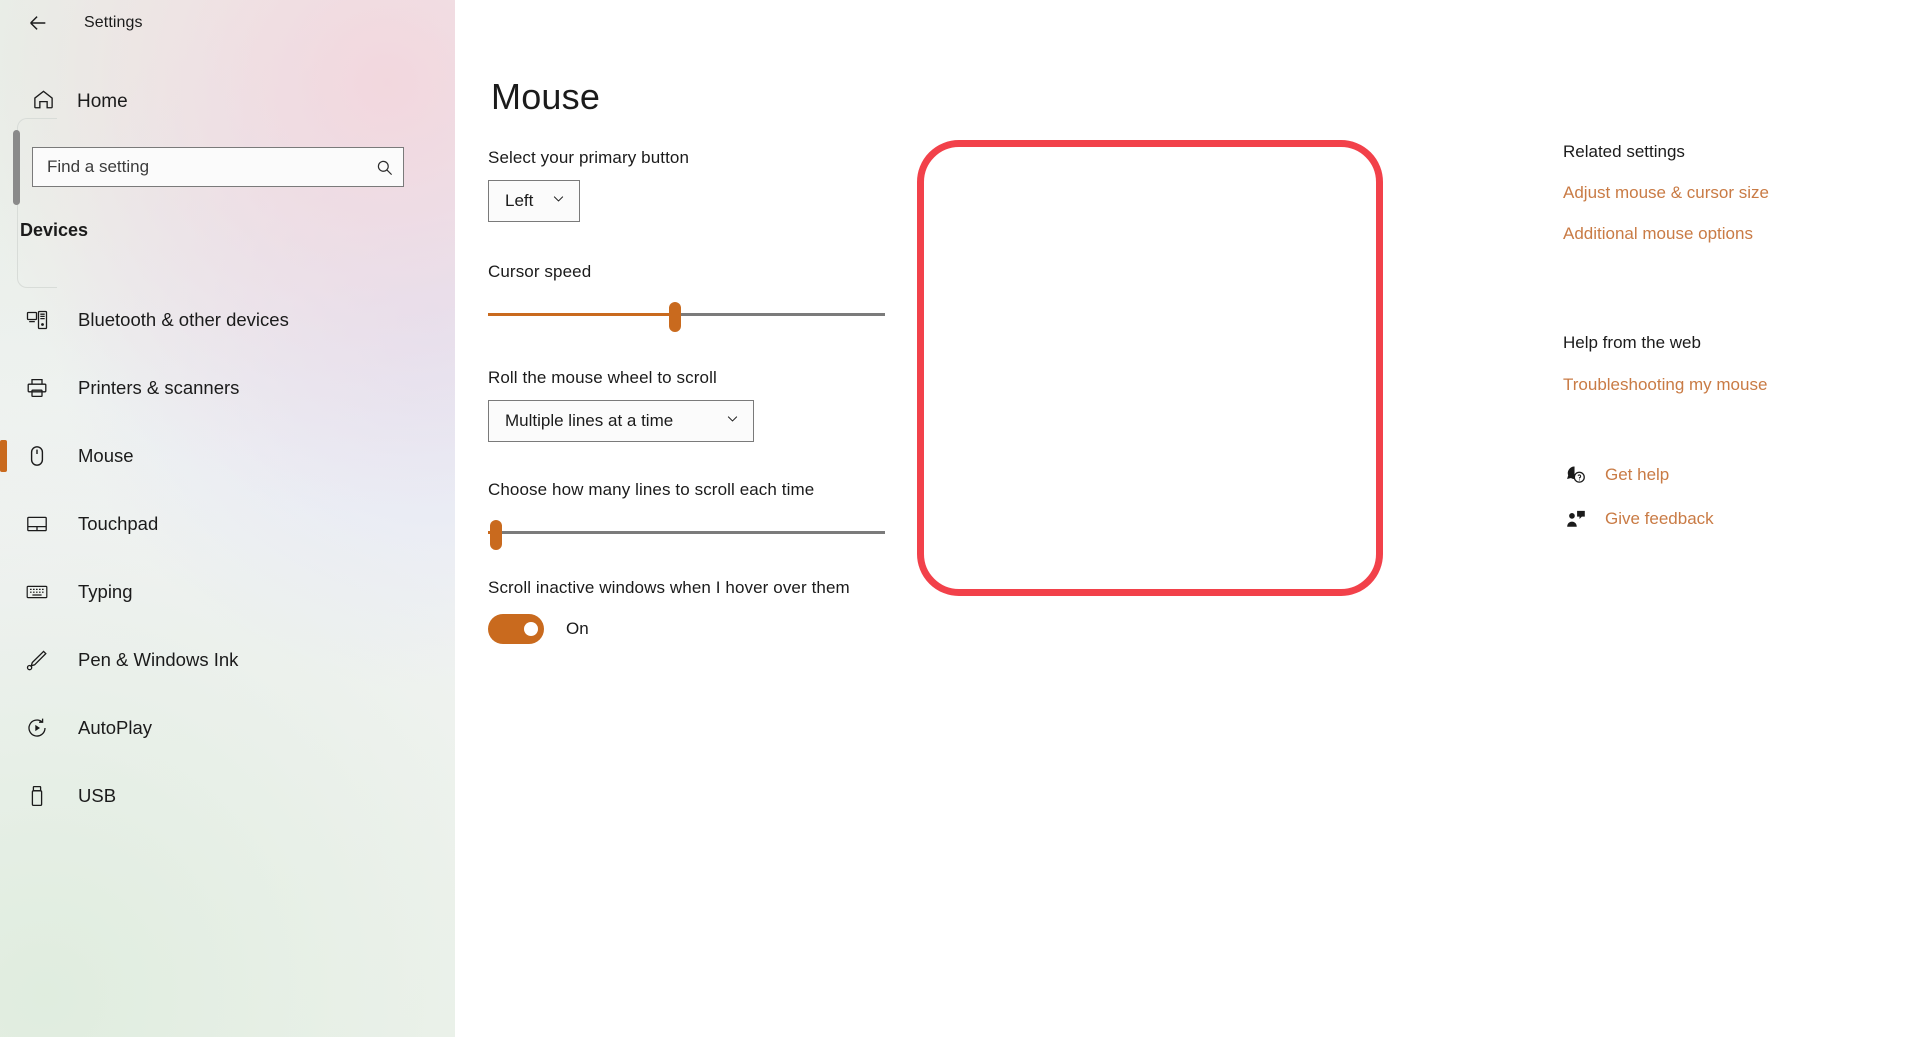  I want to click on sidebar-item-touchpad: Touchpad, so click(227, 524).